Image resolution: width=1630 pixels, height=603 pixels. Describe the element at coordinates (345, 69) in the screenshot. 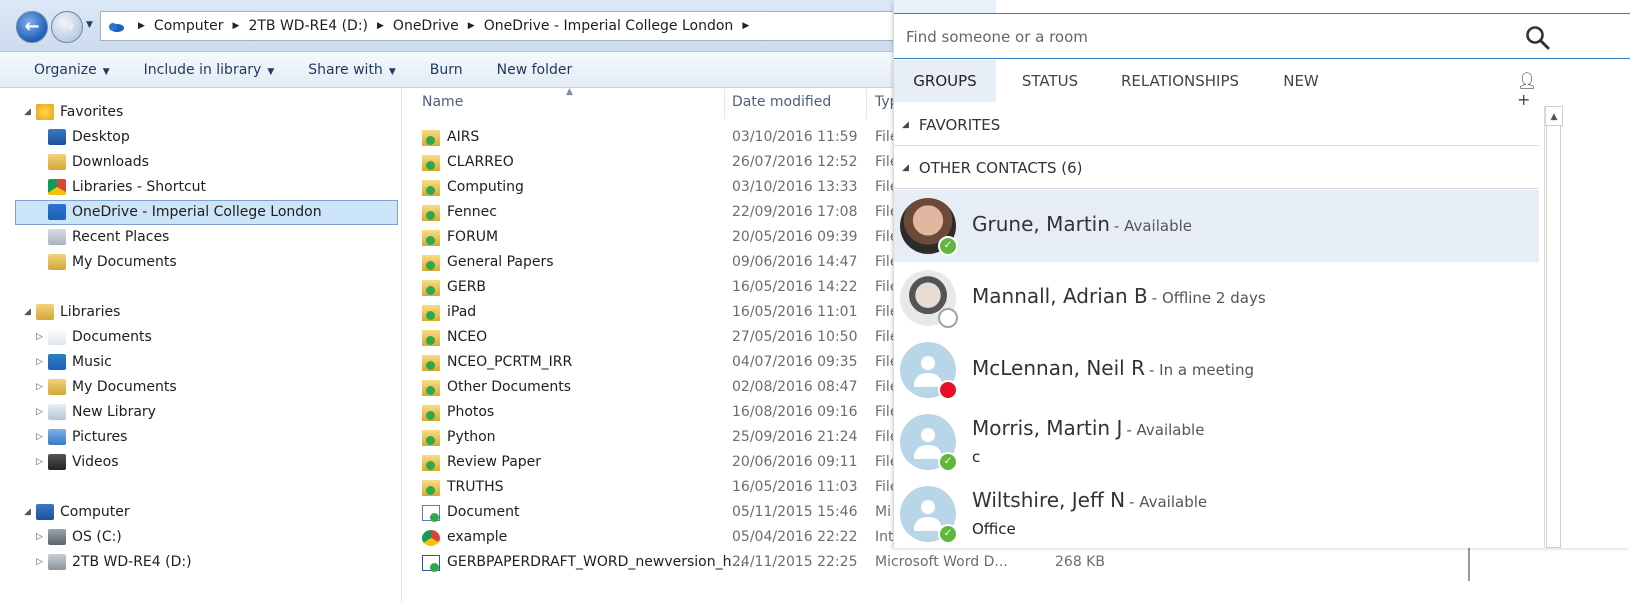

I see `toolbar-button-label: Share with` at that location.